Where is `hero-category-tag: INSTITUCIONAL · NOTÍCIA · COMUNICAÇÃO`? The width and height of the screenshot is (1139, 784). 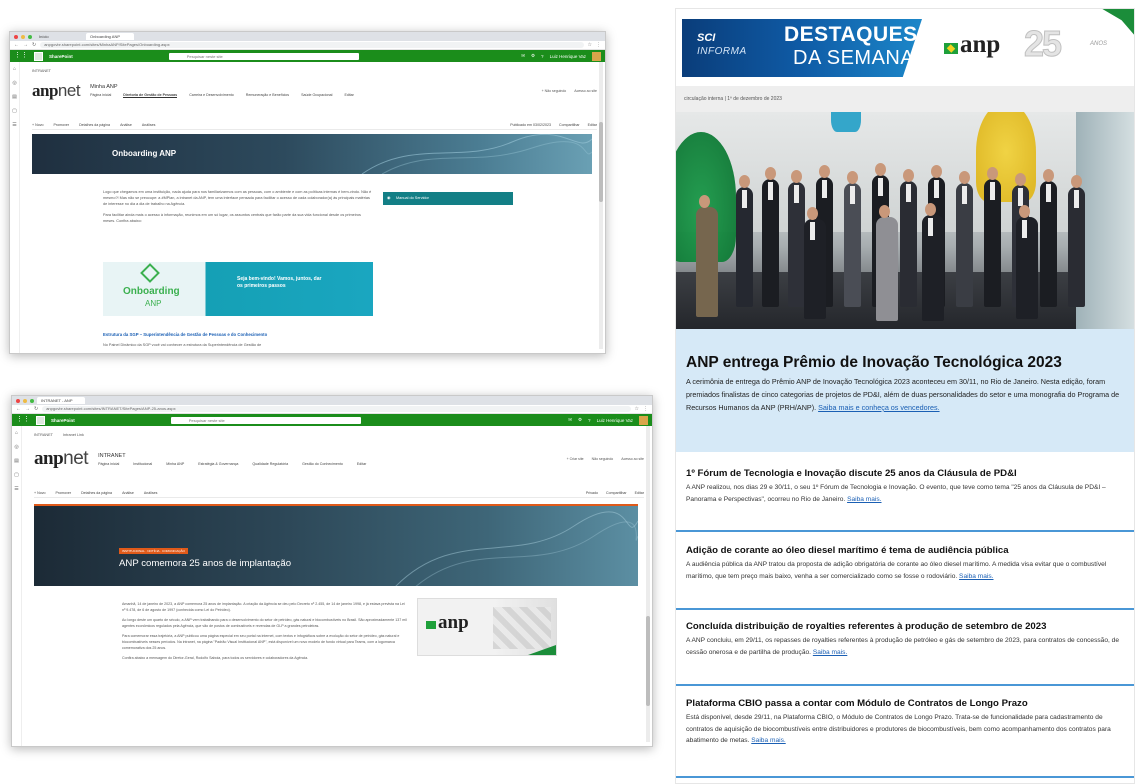
hero-category-tag: INSTITUCIONAL · NOTÍCIA · COMUNICAÇÃO is located at coordinates (153, 551).